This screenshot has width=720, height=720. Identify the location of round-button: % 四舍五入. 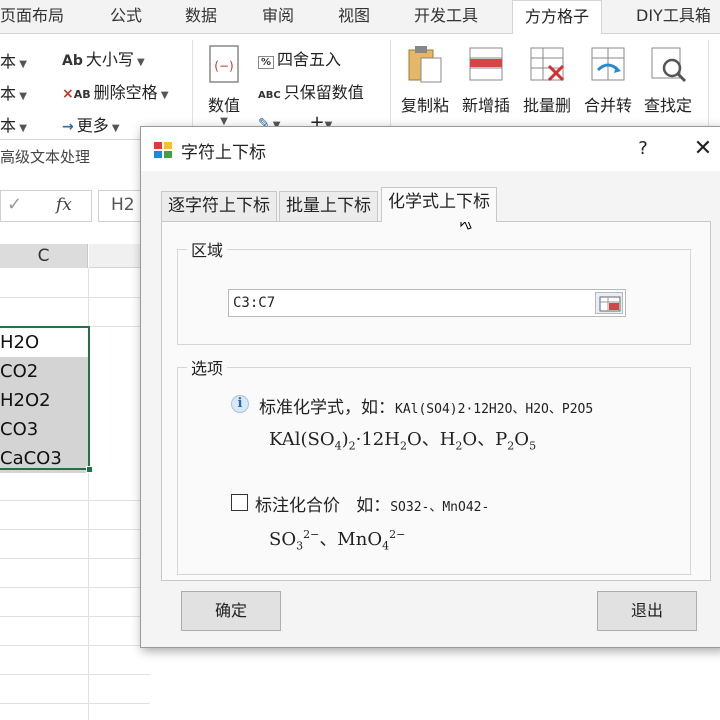
(299, 58).